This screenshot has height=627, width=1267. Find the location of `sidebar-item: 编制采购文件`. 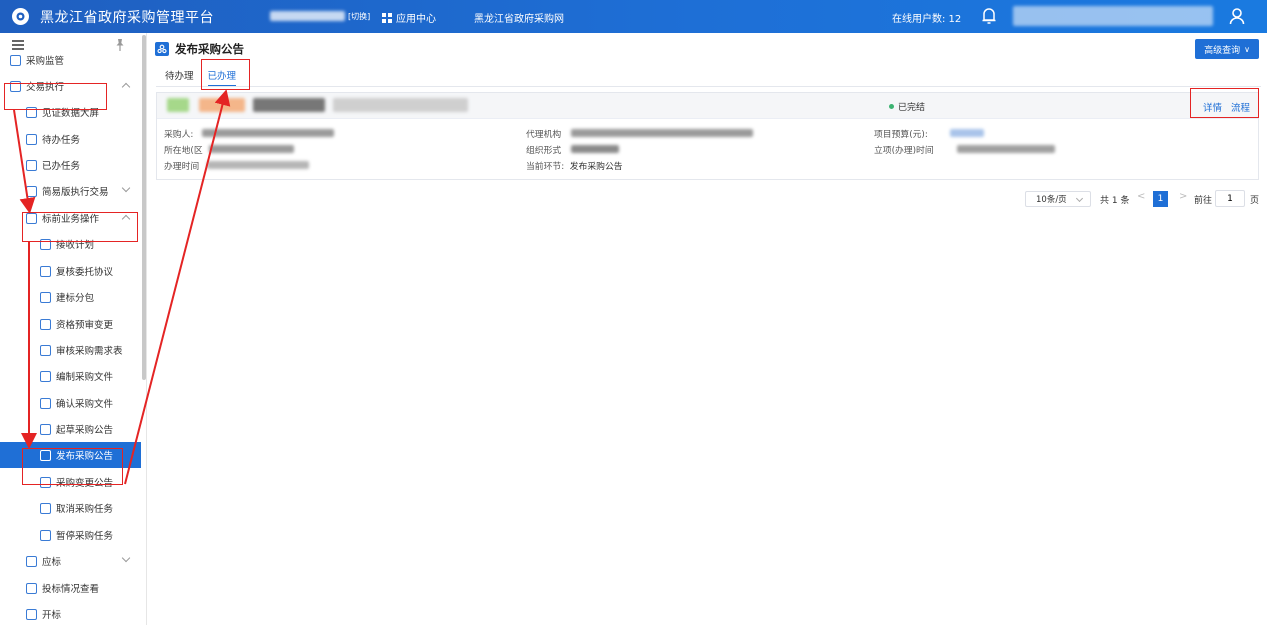

sidebar-item: 编制采购文件 is located at coordinates (70, 376).